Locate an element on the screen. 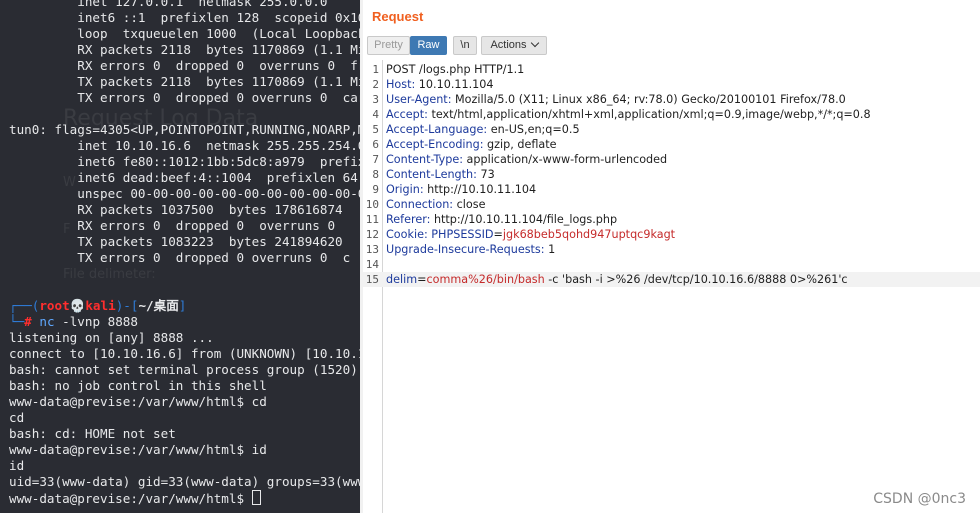 The height and width of the screenshot is (513, 980). line-number: 8 is located at coordinates (375, 174).